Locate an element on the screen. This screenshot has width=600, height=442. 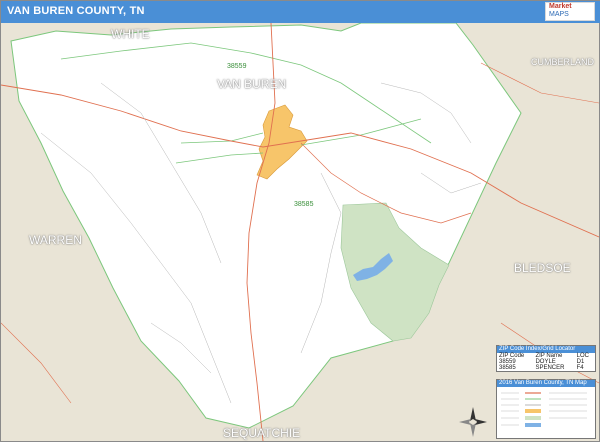
map-legend: 2016 Van Buren County, TN Map is located at coordinates (546, 409).